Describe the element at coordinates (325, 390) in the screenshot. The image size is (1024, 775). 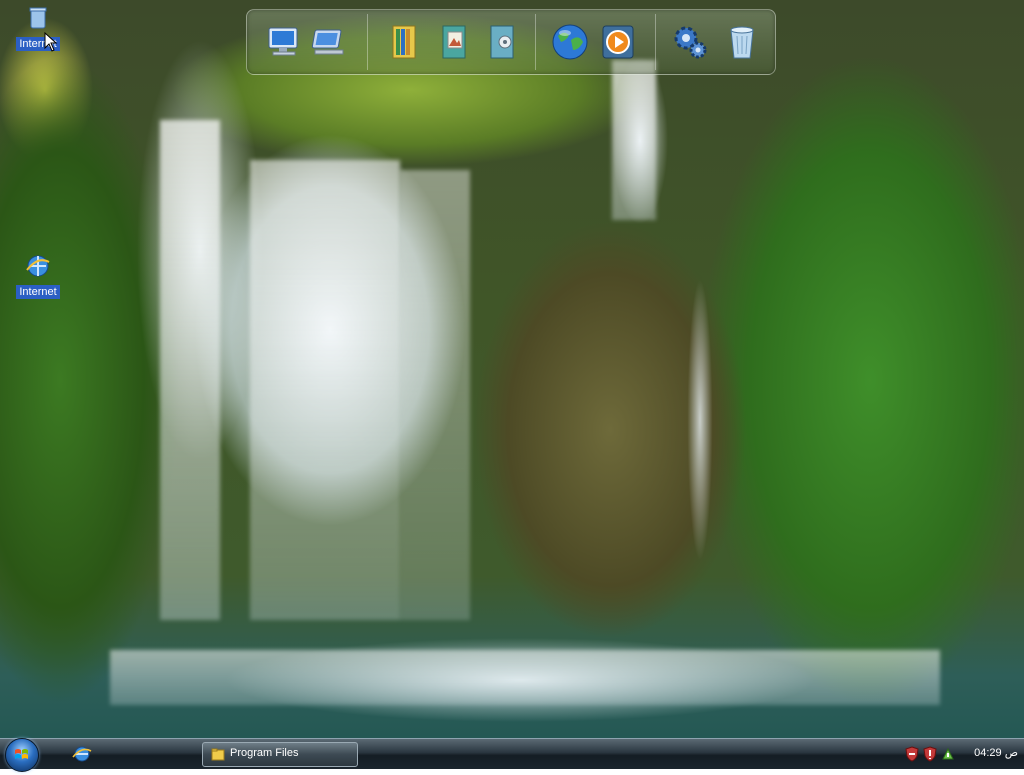
I see `waterfall-center` at that location.